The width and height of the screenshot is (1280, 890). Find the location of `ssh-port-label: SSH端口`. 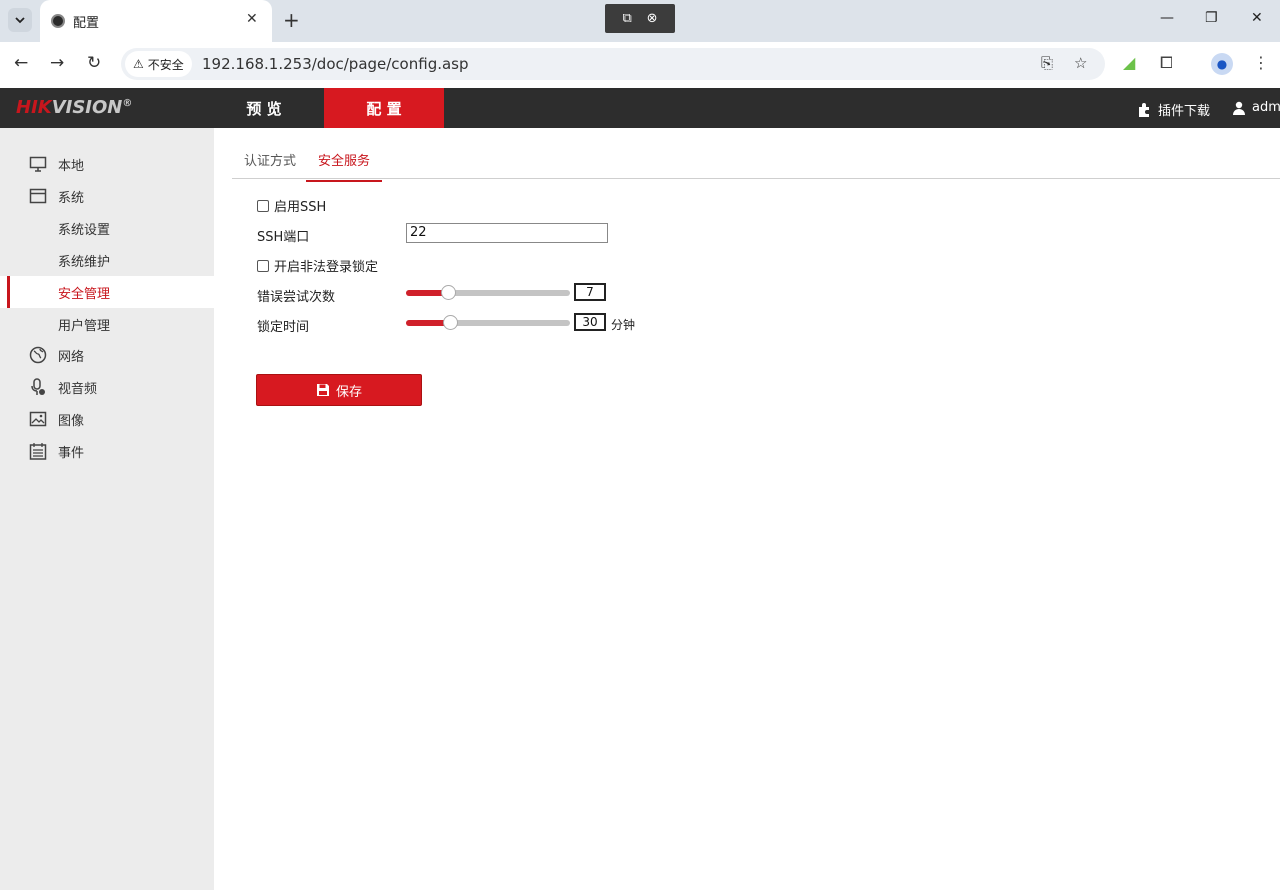

ssh-port-label: SSH端口 is located at coordinates (283, 237).